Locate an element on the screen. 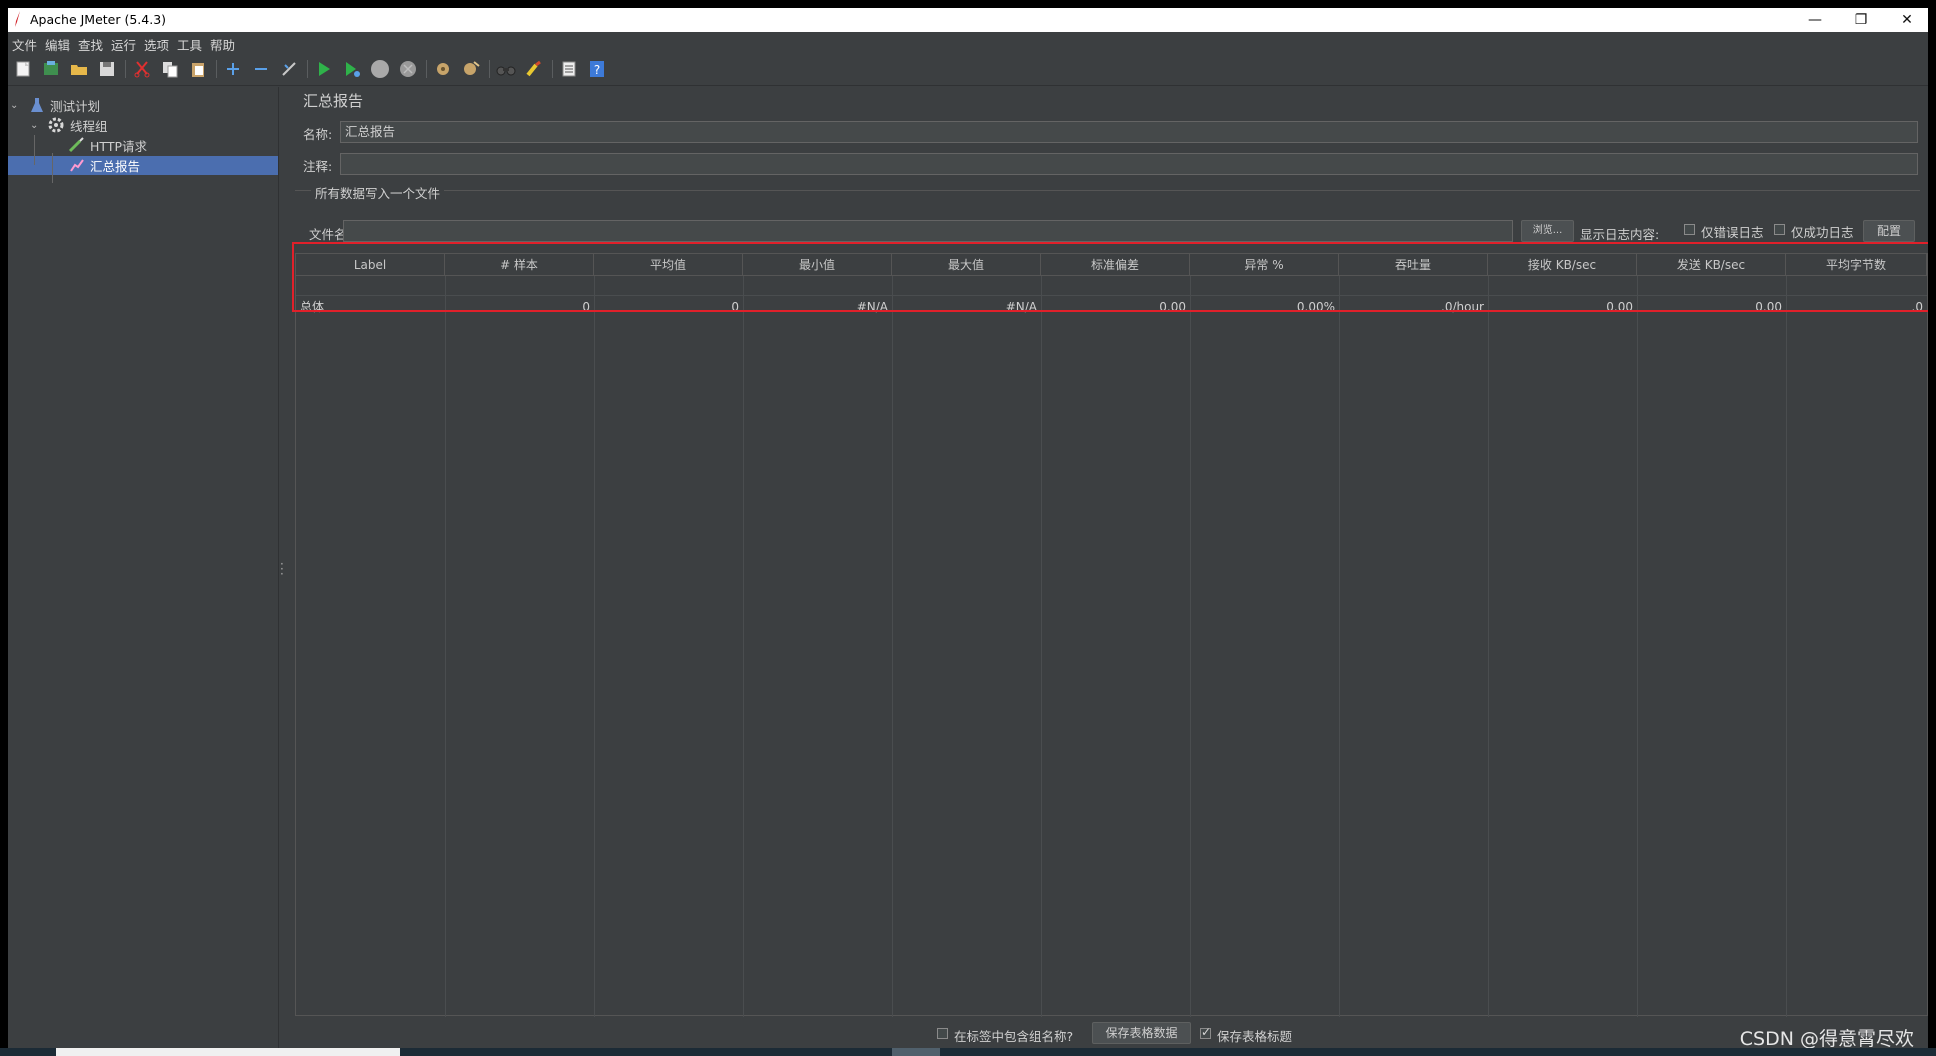 This screenshot has width=1936, height=1056. tree-item-label: HTTP请求 is located at coordinates (118, 146).